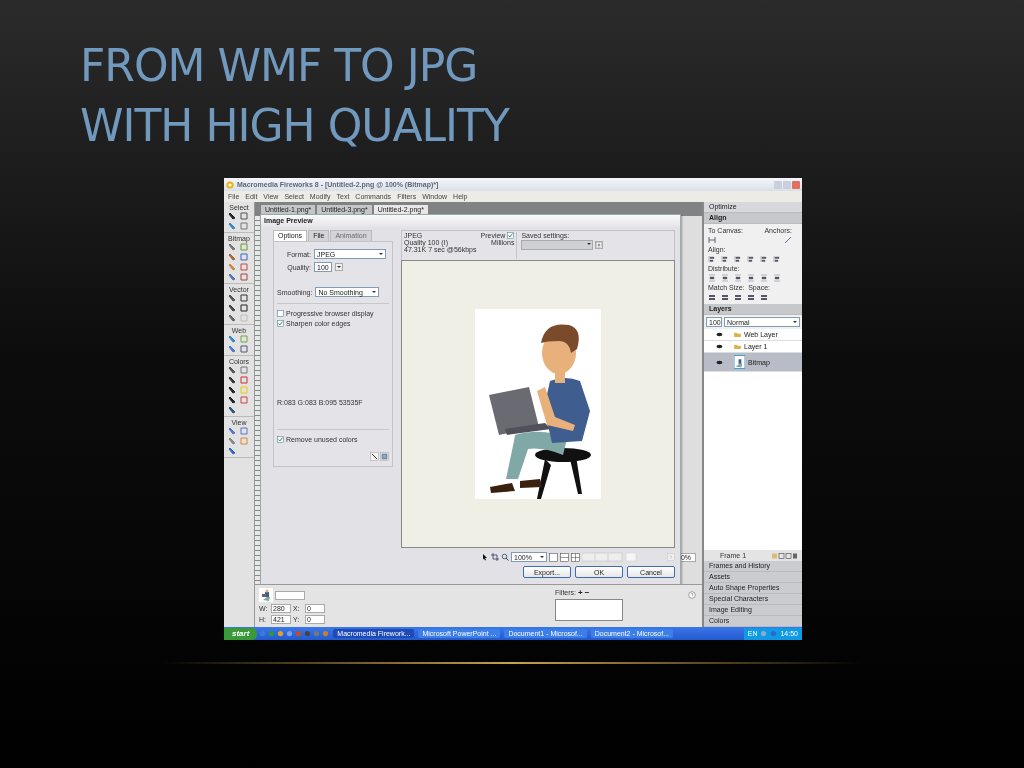  I want to click on split-view-icon, so click(564, 557).